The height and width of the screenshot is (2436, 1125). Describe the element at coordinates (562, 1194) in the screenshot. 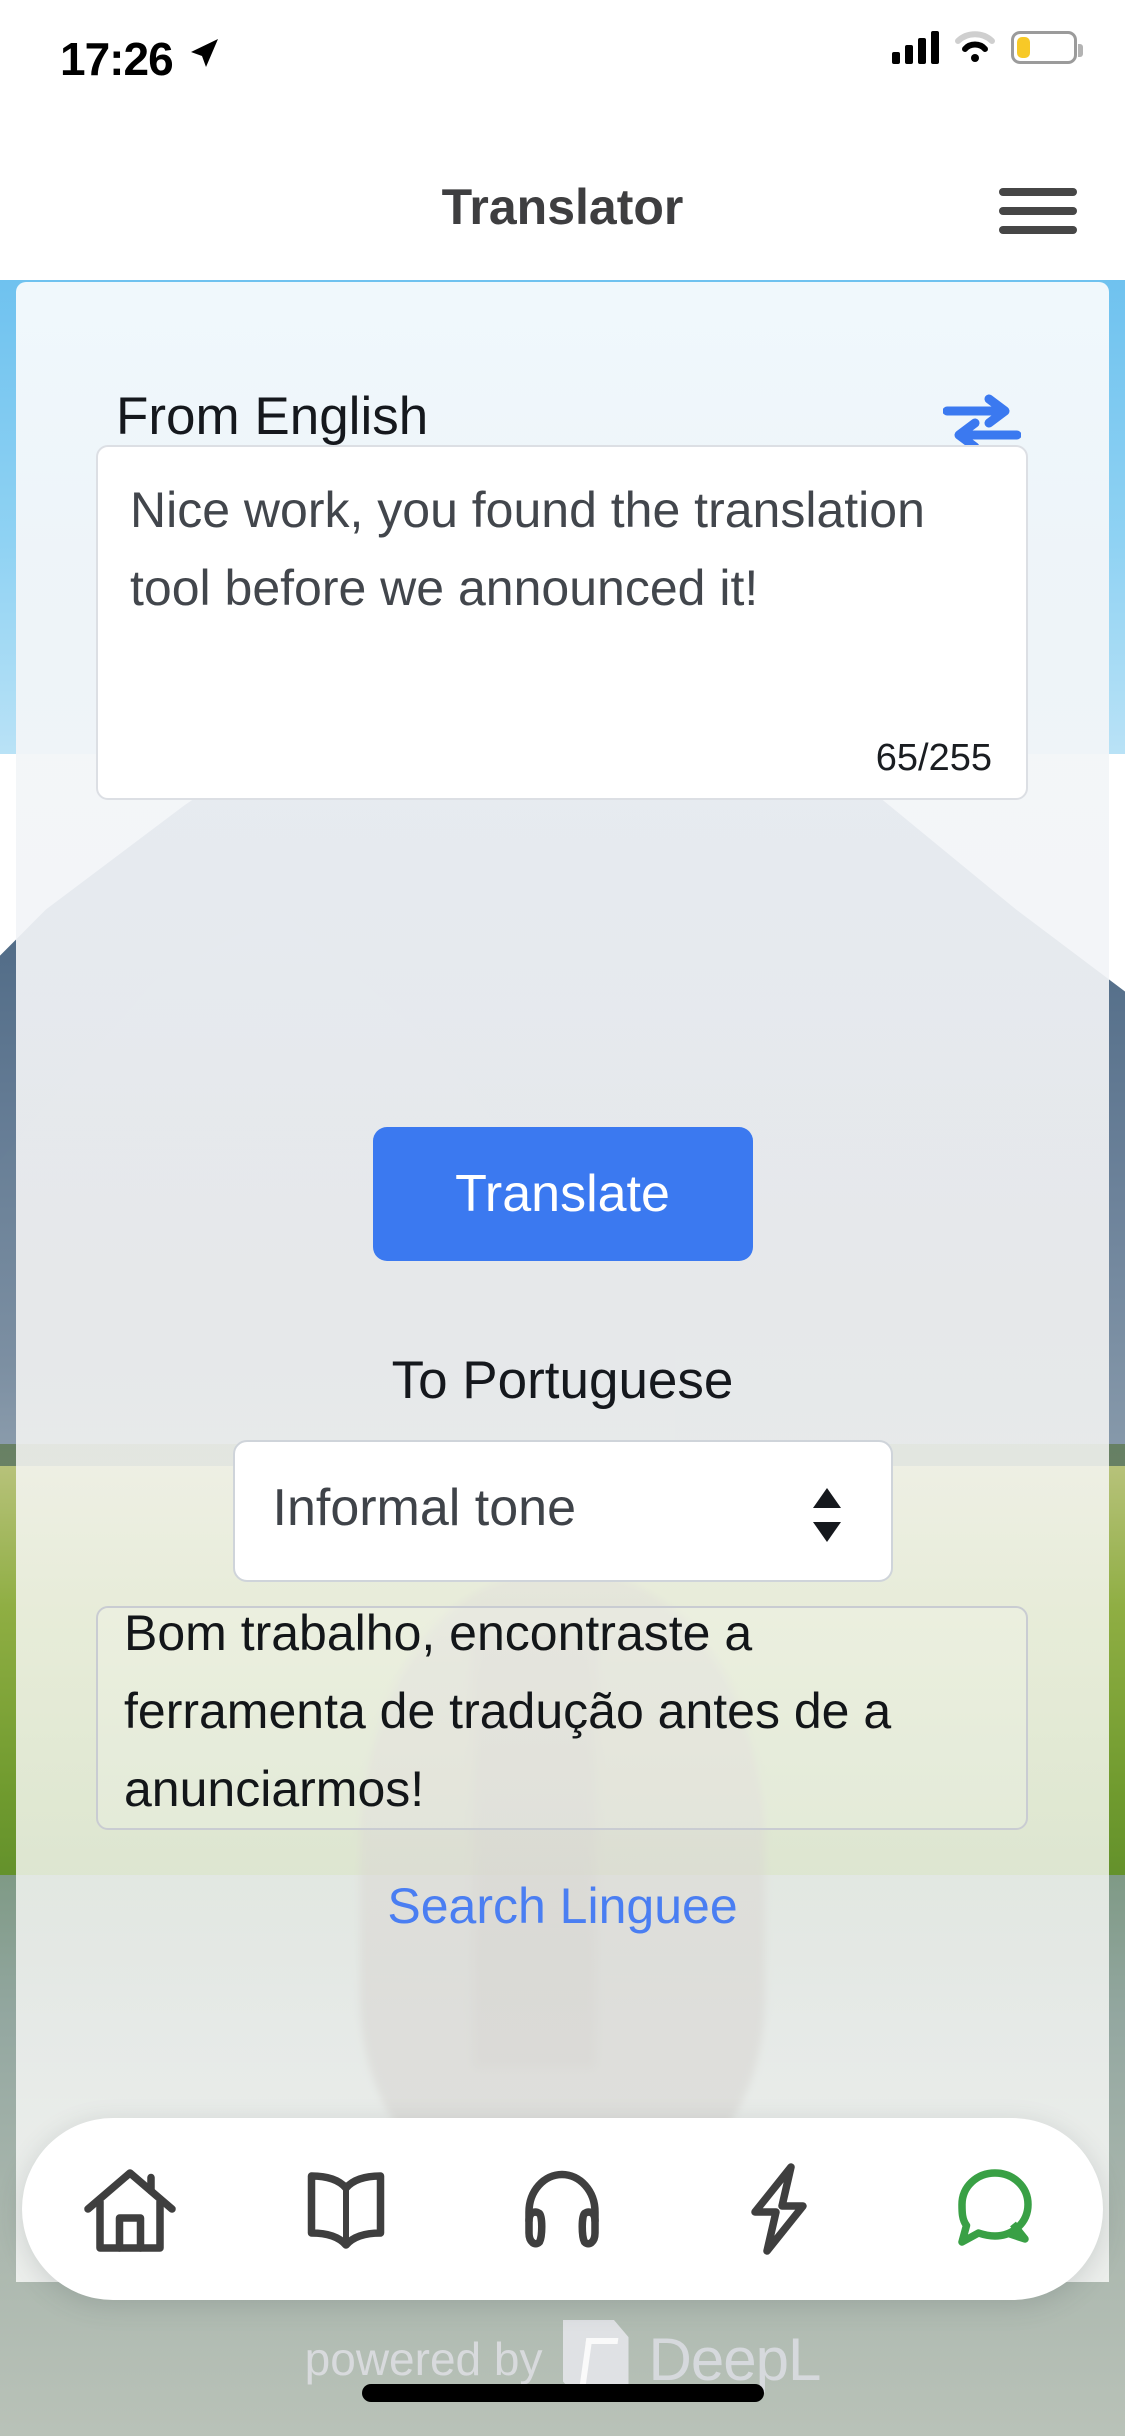

I see `translate-button: Translate` at that location.